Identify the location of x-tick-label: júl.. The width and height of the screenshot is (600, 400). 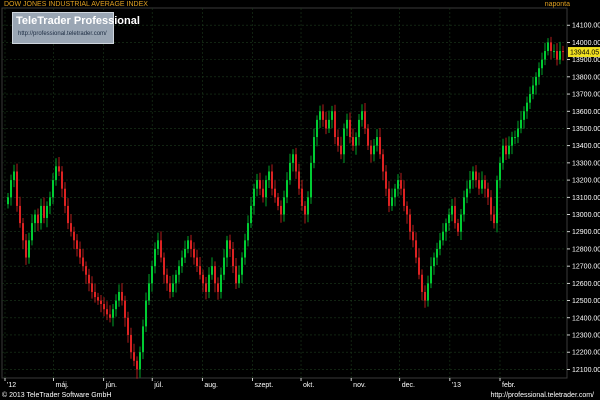
(158, 385).